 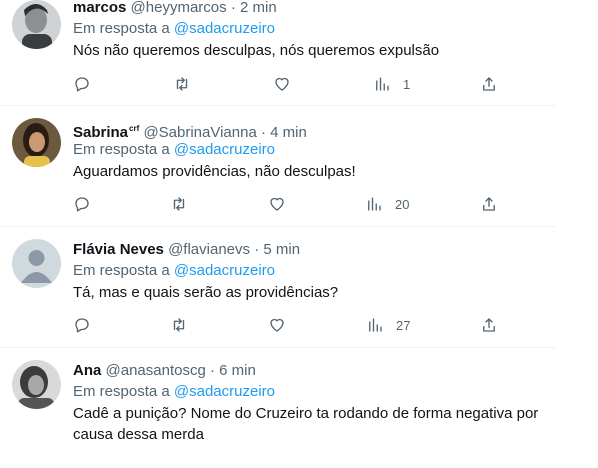 I want to click on author-name: marcos, so click(x=99, y=8).